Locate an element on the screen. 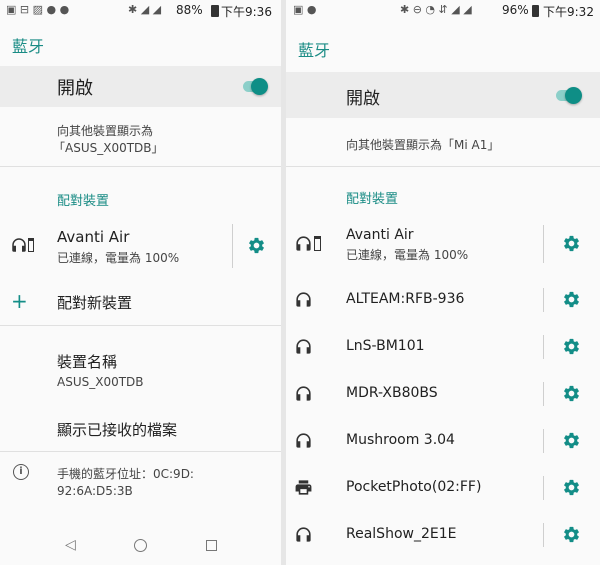 The height and width of the screenshot is (565, 600). paired-device-row: PocketPhoto(02:FF) is located at coordinates (443, 488).